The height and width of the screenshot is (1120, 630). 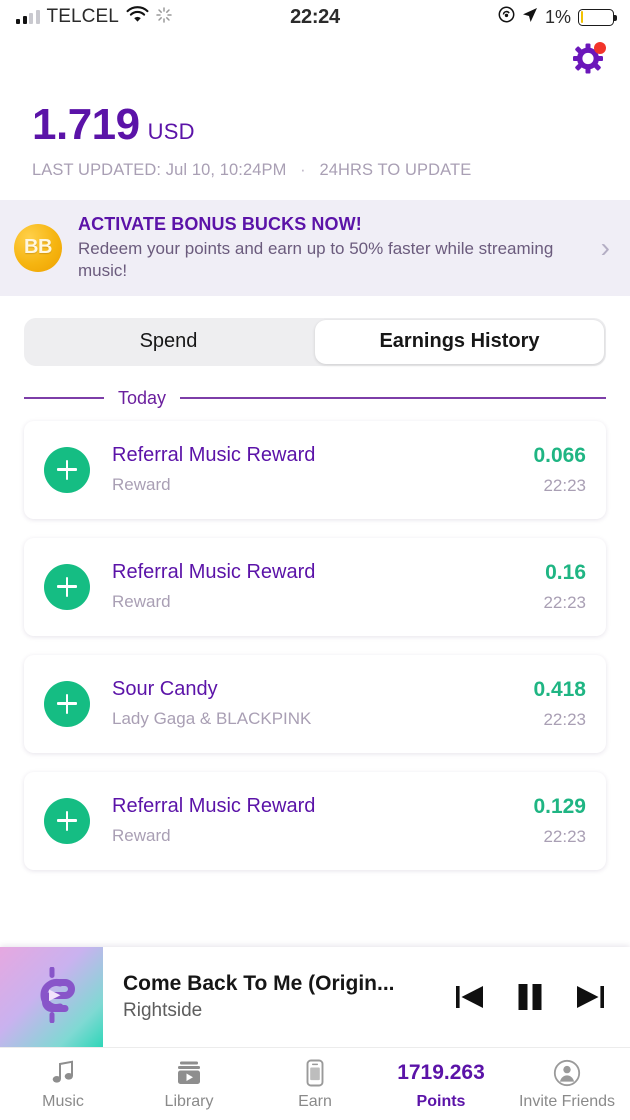 What do you see at coordinates (588, 60) in the screenshot?
I see `settings-button` at bounding box center [588, 60].